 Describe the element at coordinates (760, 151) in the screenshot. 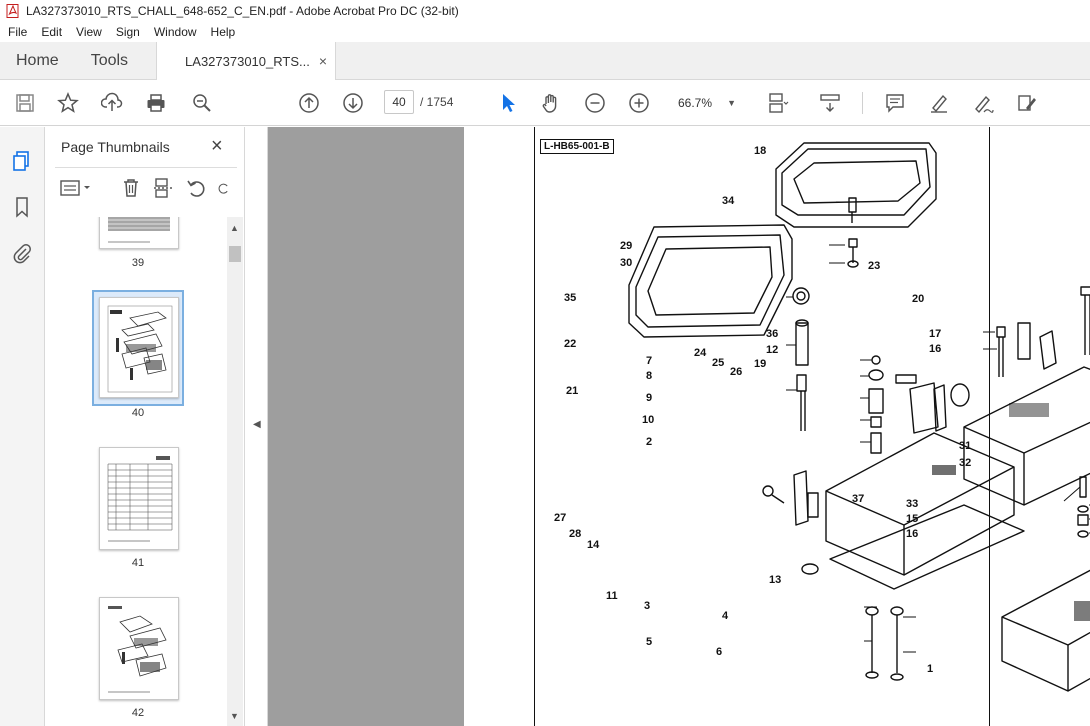

I see `callout-18: 18` at that location.